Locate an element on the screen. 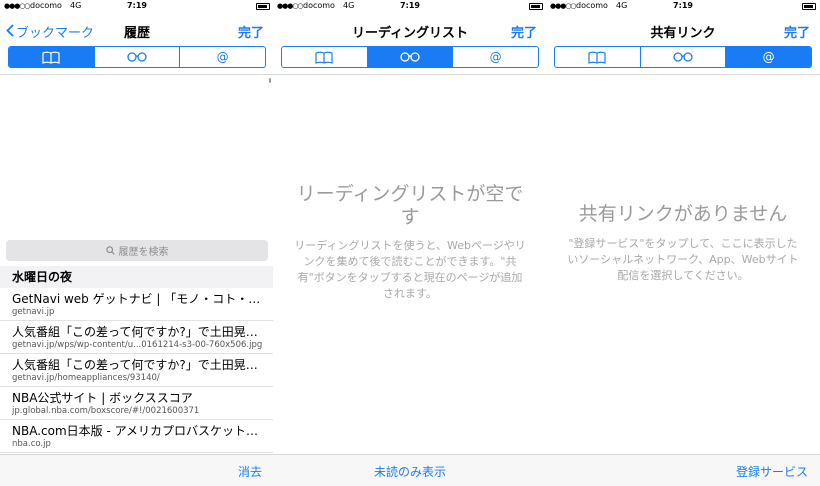  nav-bar: 共有リンク 完了 is located at coordinates (683, 30).